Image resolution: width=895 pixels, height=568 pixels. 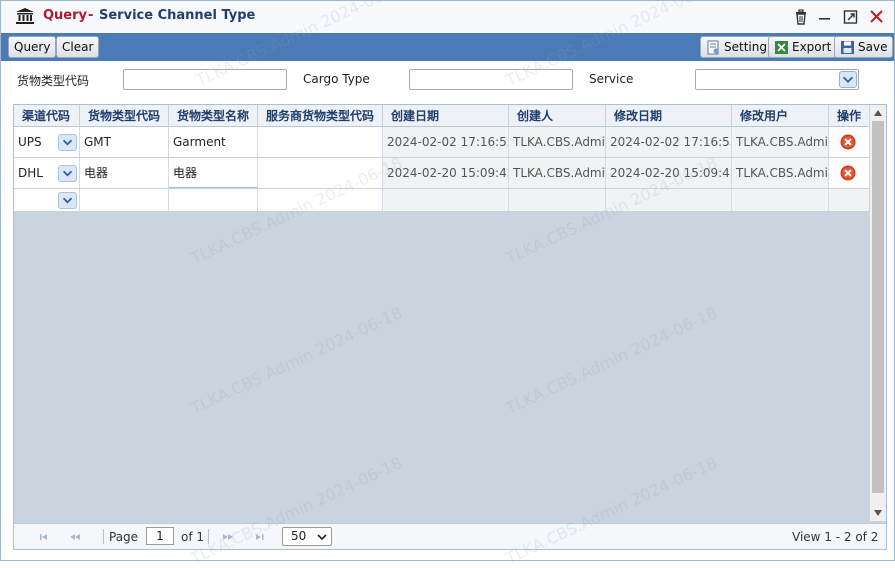 I want to click on trash-icon, so click(x=801, y=17).